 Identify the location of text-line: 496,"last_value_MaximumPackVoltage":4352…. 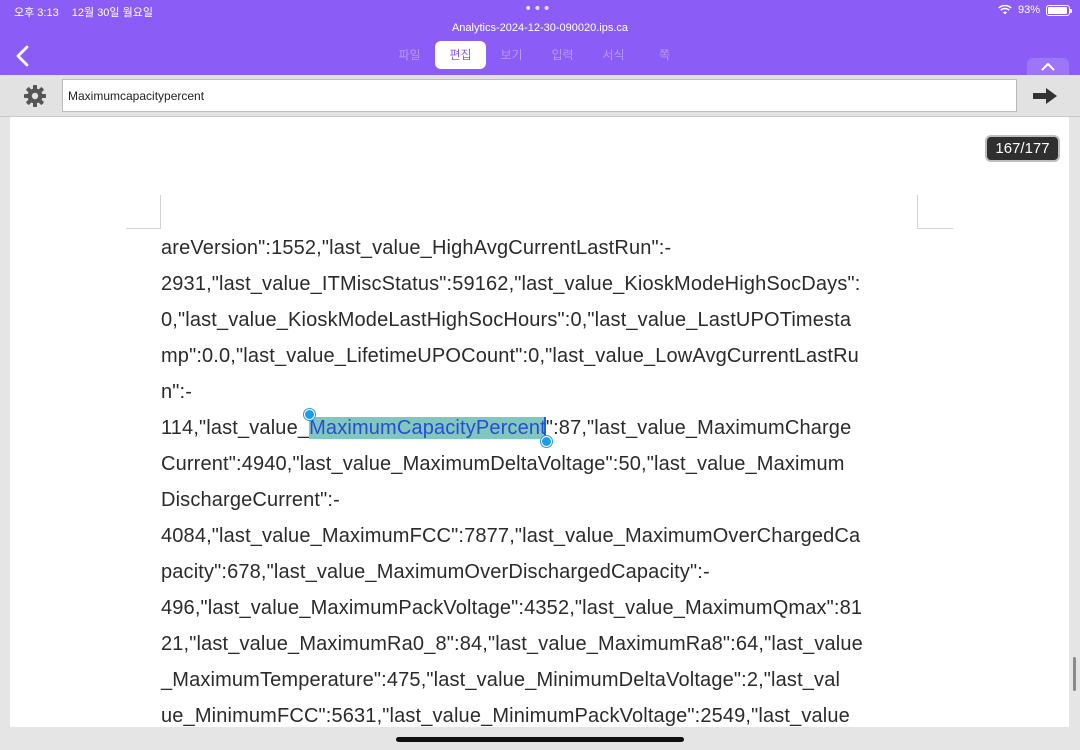
(512, 608).